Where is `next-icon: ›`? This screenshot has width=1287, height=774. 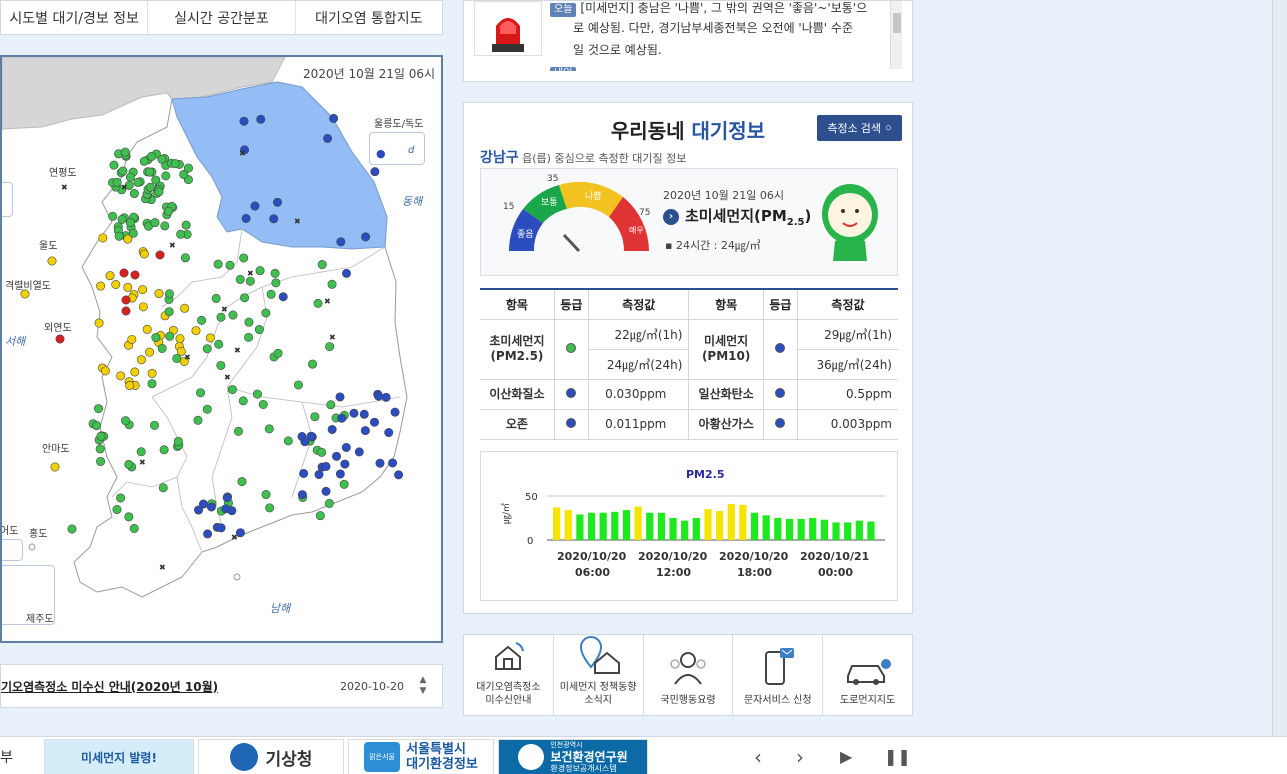 next-icon: › is located at coordinates (800, 757).